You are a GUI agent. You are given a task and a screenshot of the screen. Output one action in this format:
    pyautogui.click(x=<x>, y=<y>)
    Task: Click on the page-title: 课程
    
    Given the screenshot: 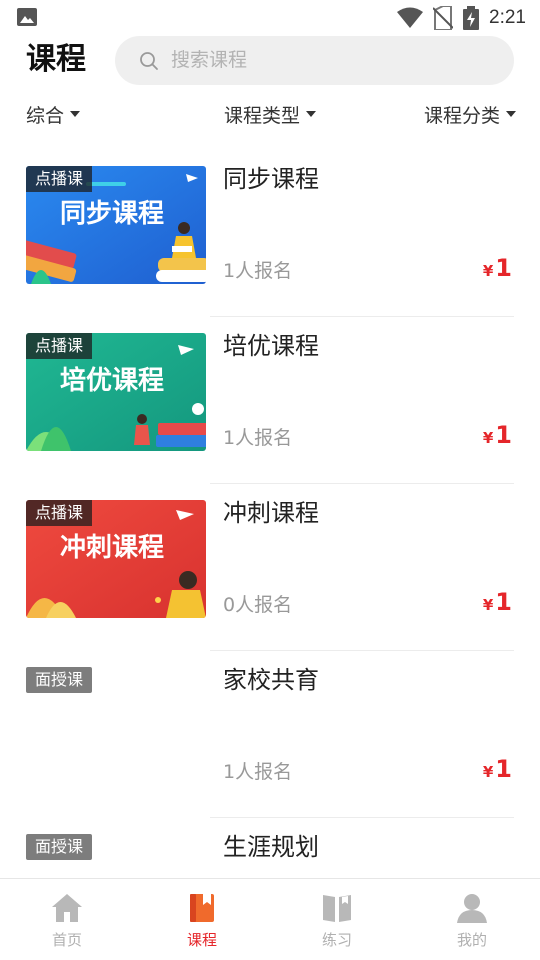 What is the action you would take?
    pyautogui.click(x=56, y=59)
    